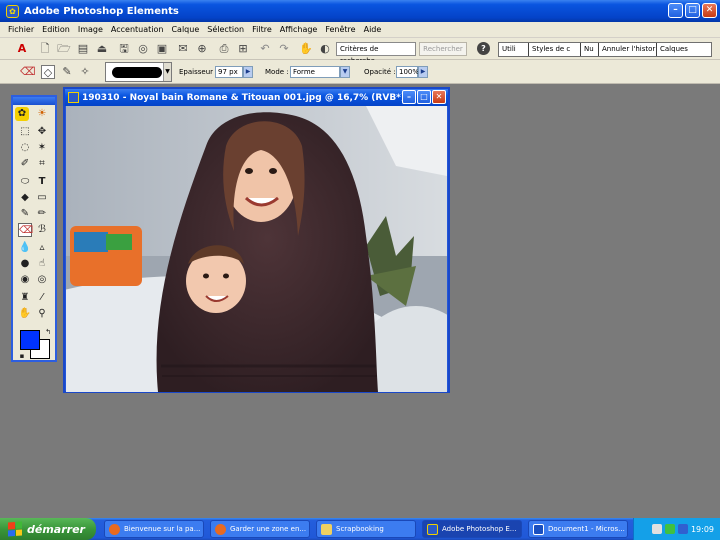  What do you see at coordinates (366, 529) in the screenshot?
I see `taskbar-item-folder: Scrapbooking` at bounding box center [366, 529].